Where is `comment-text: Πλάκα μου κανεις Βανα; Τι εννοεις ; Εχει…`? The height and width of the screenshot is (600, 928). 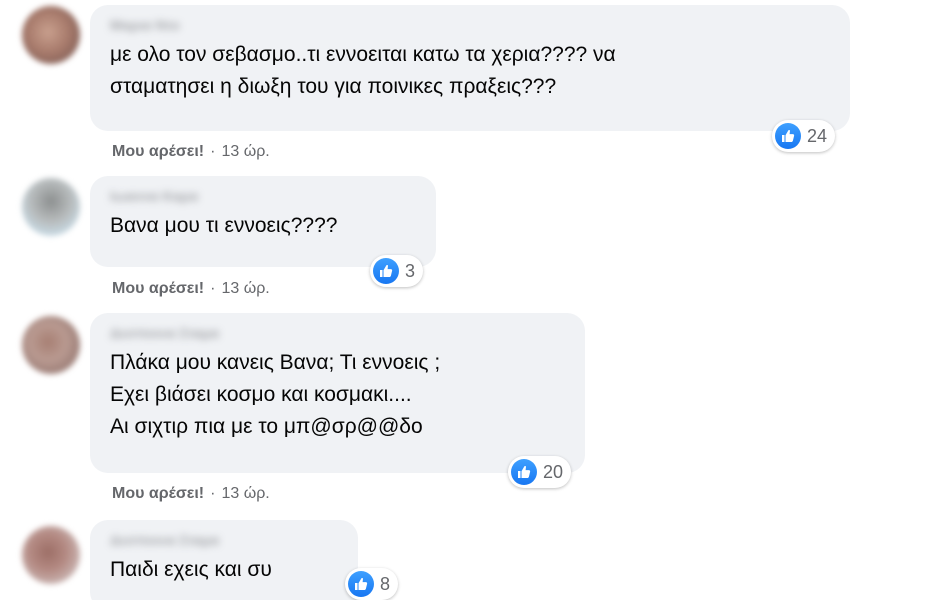
comment-text: Πλάκα μου κανεις Βανα; Τι εννοεις ; Εχει… is located at coordinates (275, 394).